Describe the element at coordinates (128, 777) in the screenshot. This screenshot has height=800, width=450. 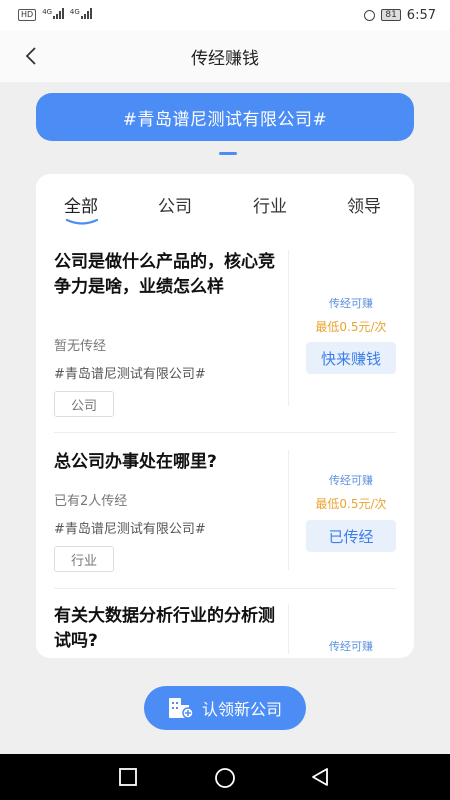
I see `recent-apps-icon` at that location.